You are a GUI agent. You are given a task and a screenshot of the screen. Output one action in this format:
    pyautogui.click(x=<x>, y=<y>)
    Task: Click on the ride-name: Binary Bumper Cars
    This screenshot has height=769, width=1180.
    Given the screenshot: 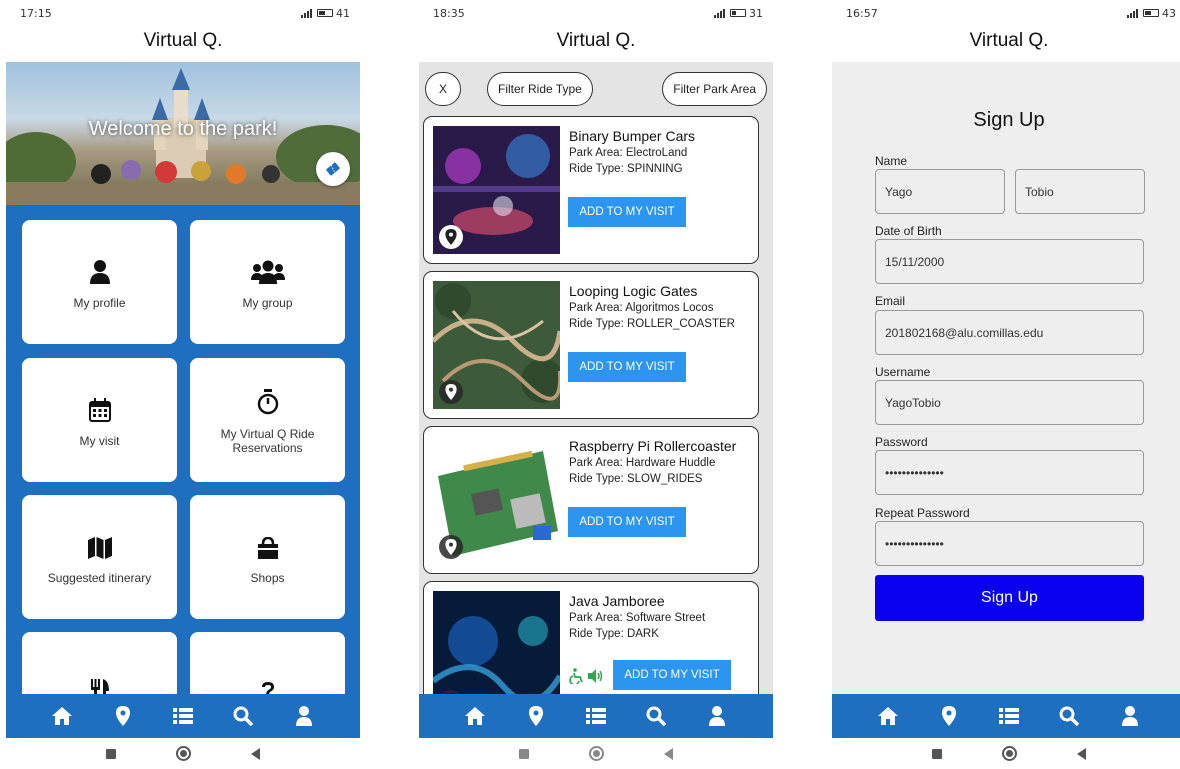 What is the action you would take?
    pyautogui.click(x=632, y=136)
    